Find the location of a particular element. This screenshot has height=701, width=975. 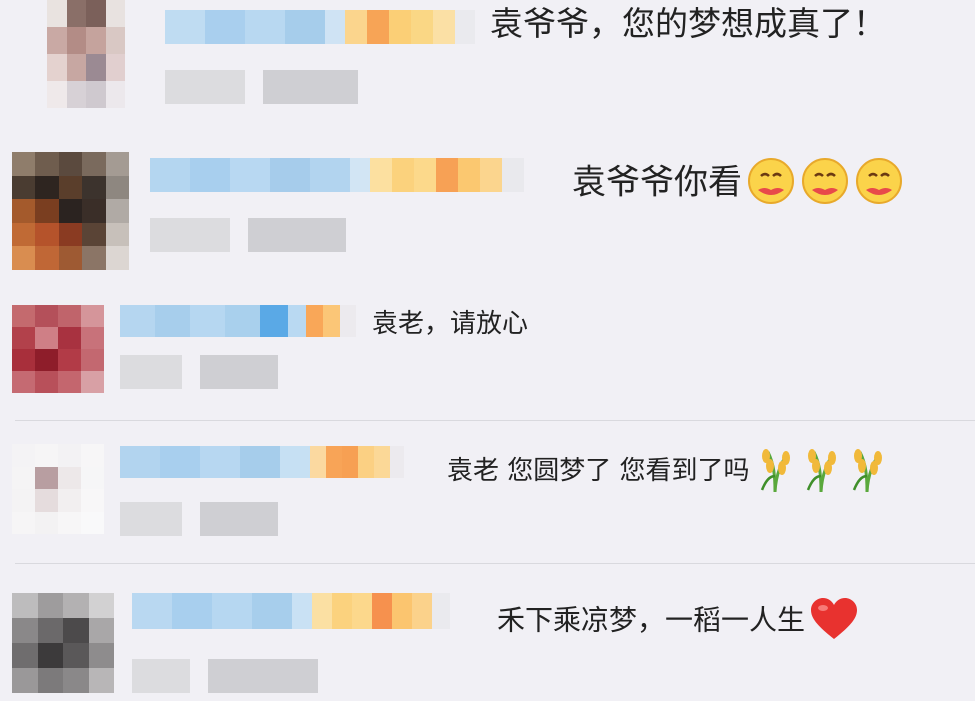

comment-text: 袁老，请放心 is located at coordinates (450, 324).